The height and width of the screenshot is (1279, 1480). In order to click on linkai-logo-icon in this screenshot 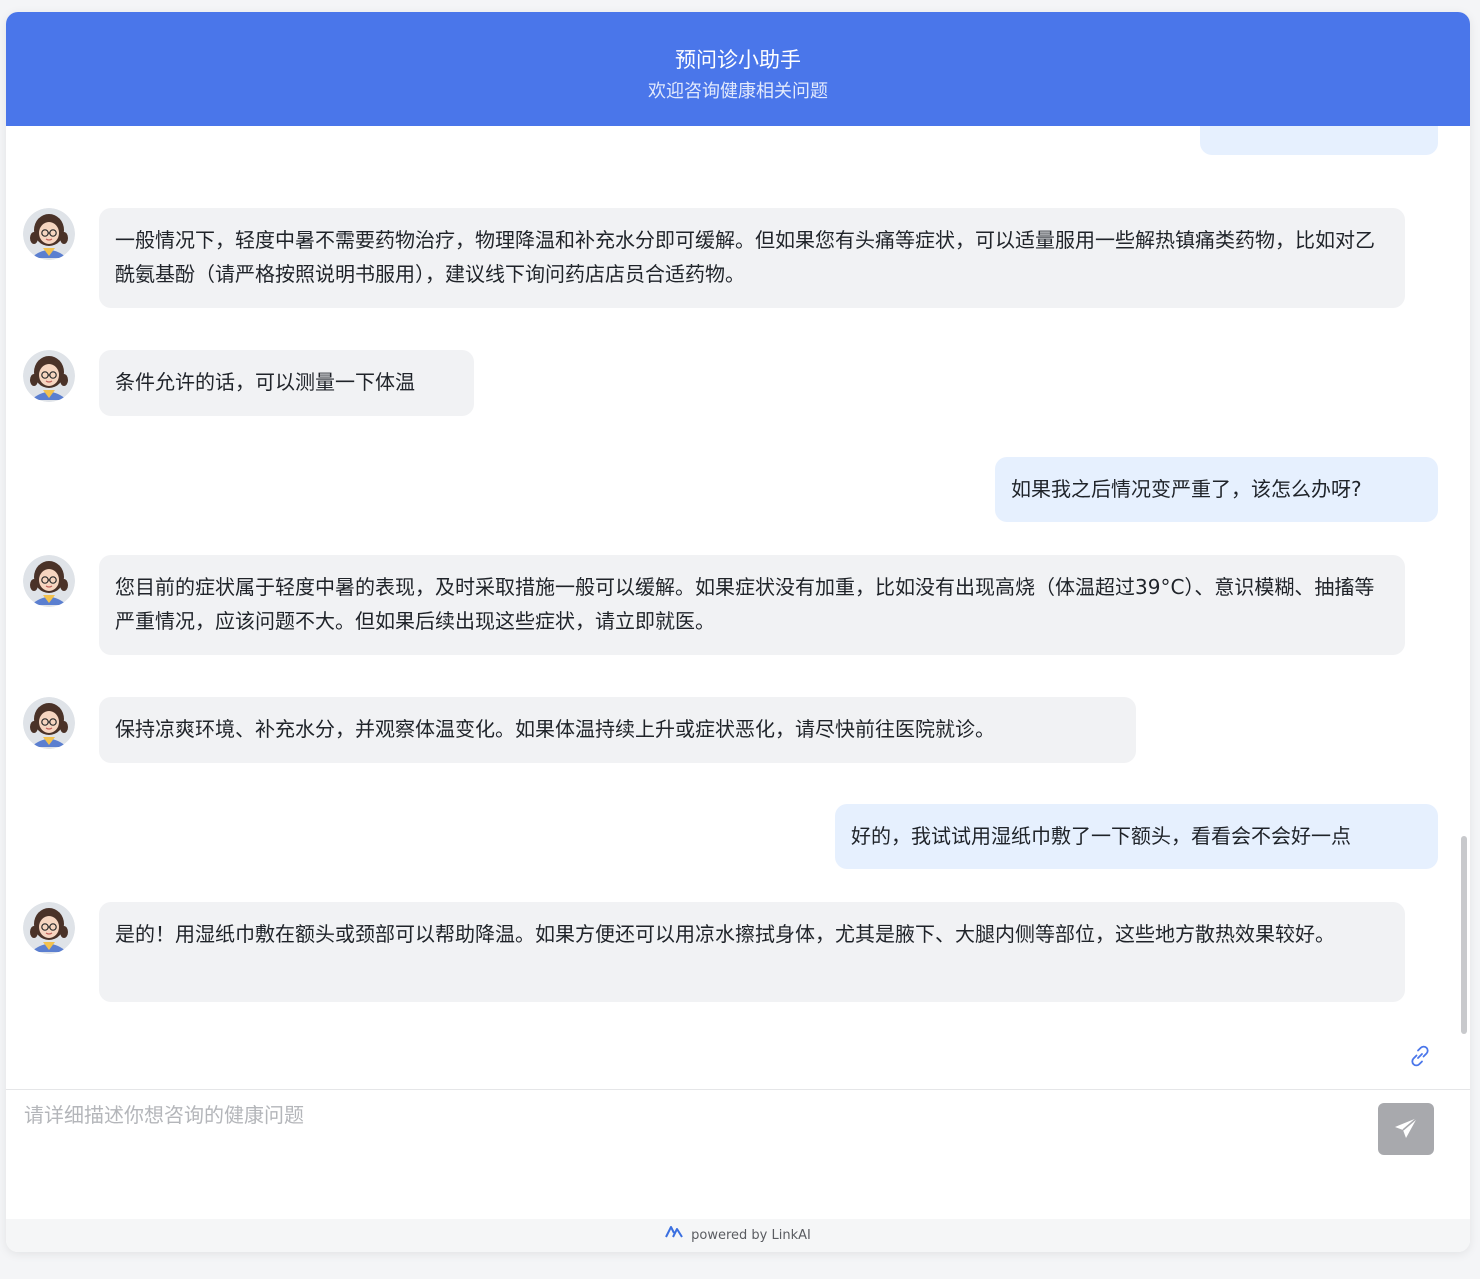, I will do `click(674, 1234)`.